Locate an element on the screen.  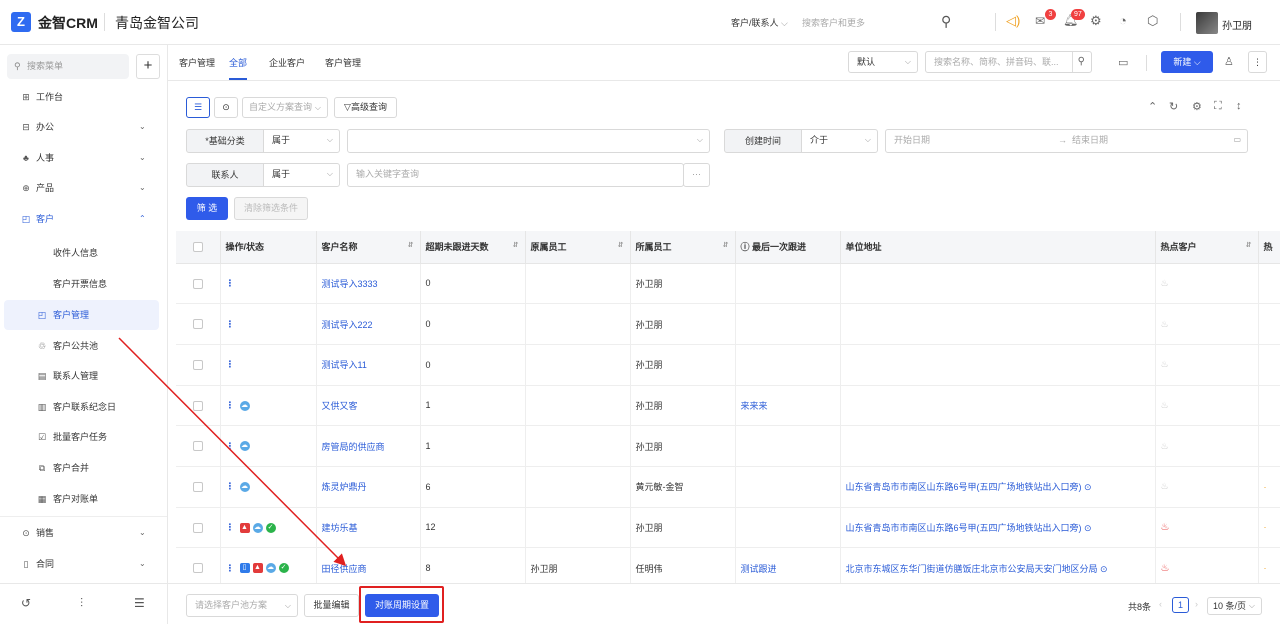
customer-name-cell: 又供又客 is located at coordinates (368, 406).